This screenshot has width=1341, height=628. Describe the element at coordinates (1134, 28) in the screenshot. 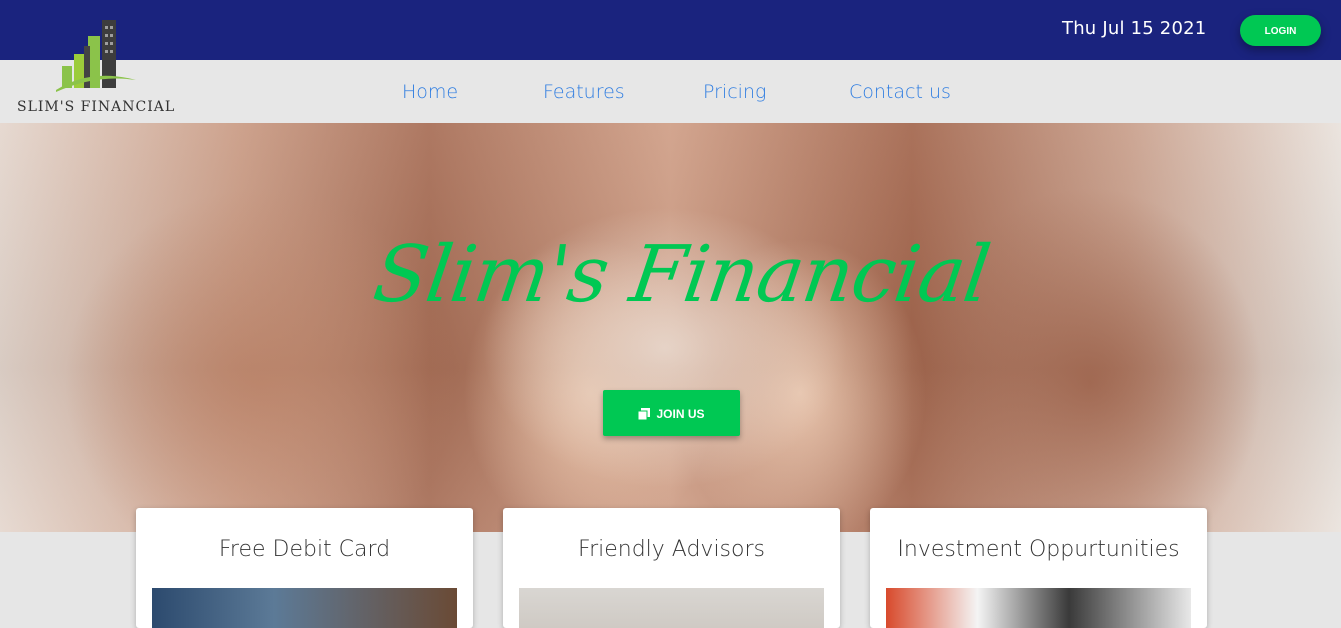

I see `current-date: Thu Jul 15 2021` at that location.